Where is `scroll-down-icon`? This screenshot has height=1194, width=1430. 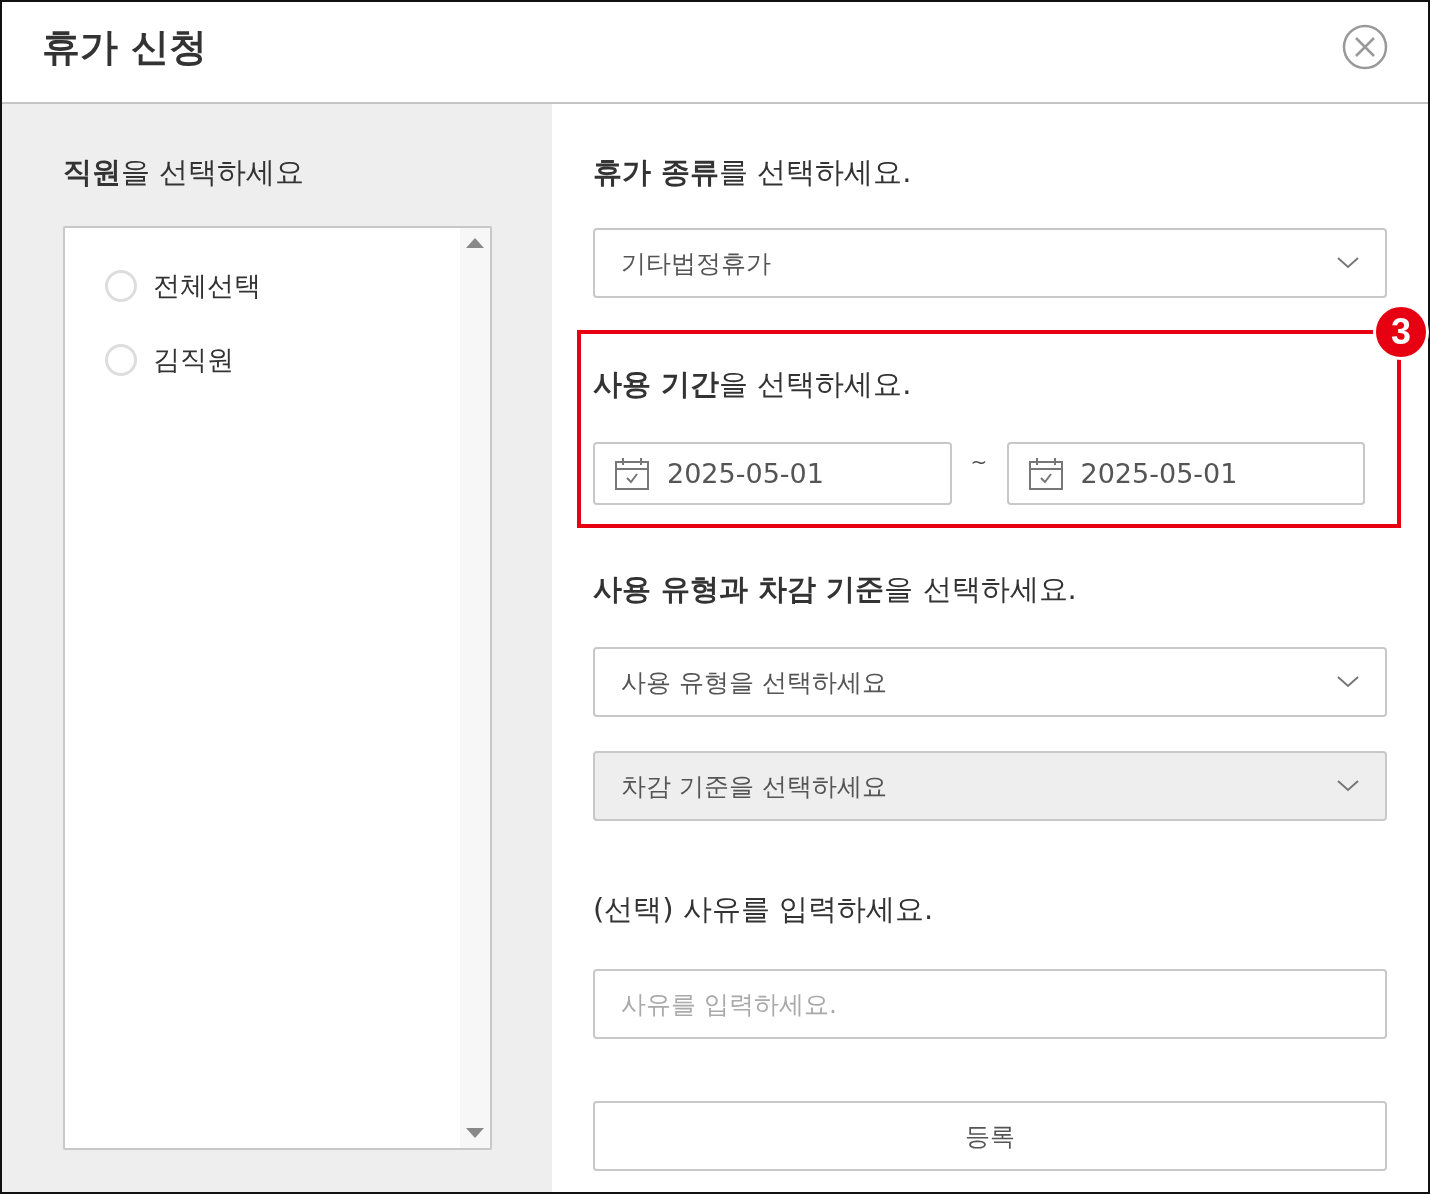 scroll-down-icon is located at coordinates (475, 1133).